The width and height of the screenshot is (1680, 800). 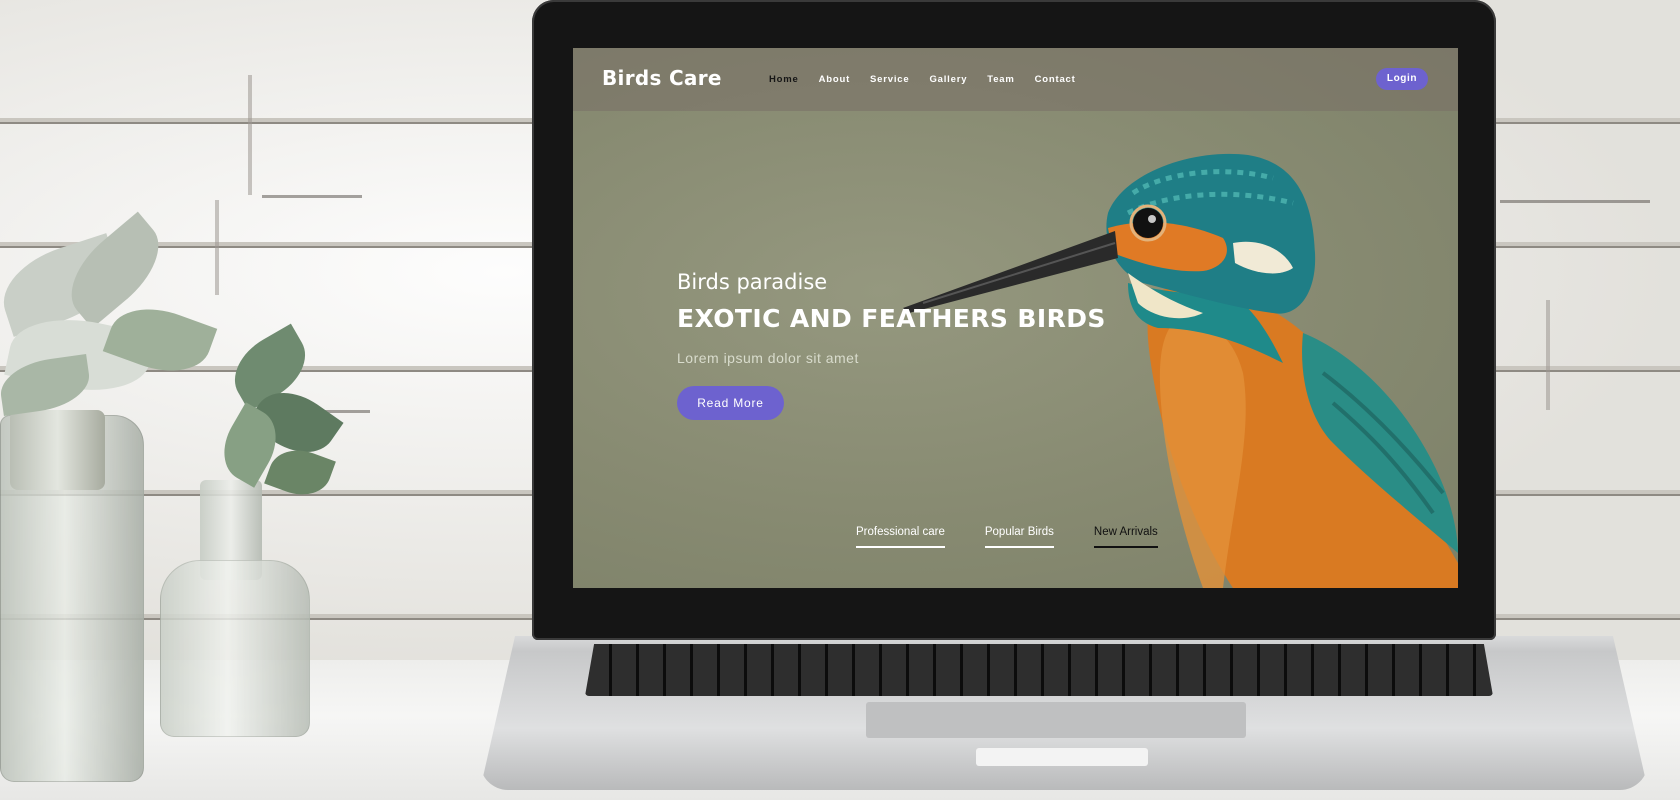 What do you see at coordinates (768, 358) in the screenshot?
I see `hero-subtitle: Lorem ipsum dolor sit amet` at bounding box center [768, 358].